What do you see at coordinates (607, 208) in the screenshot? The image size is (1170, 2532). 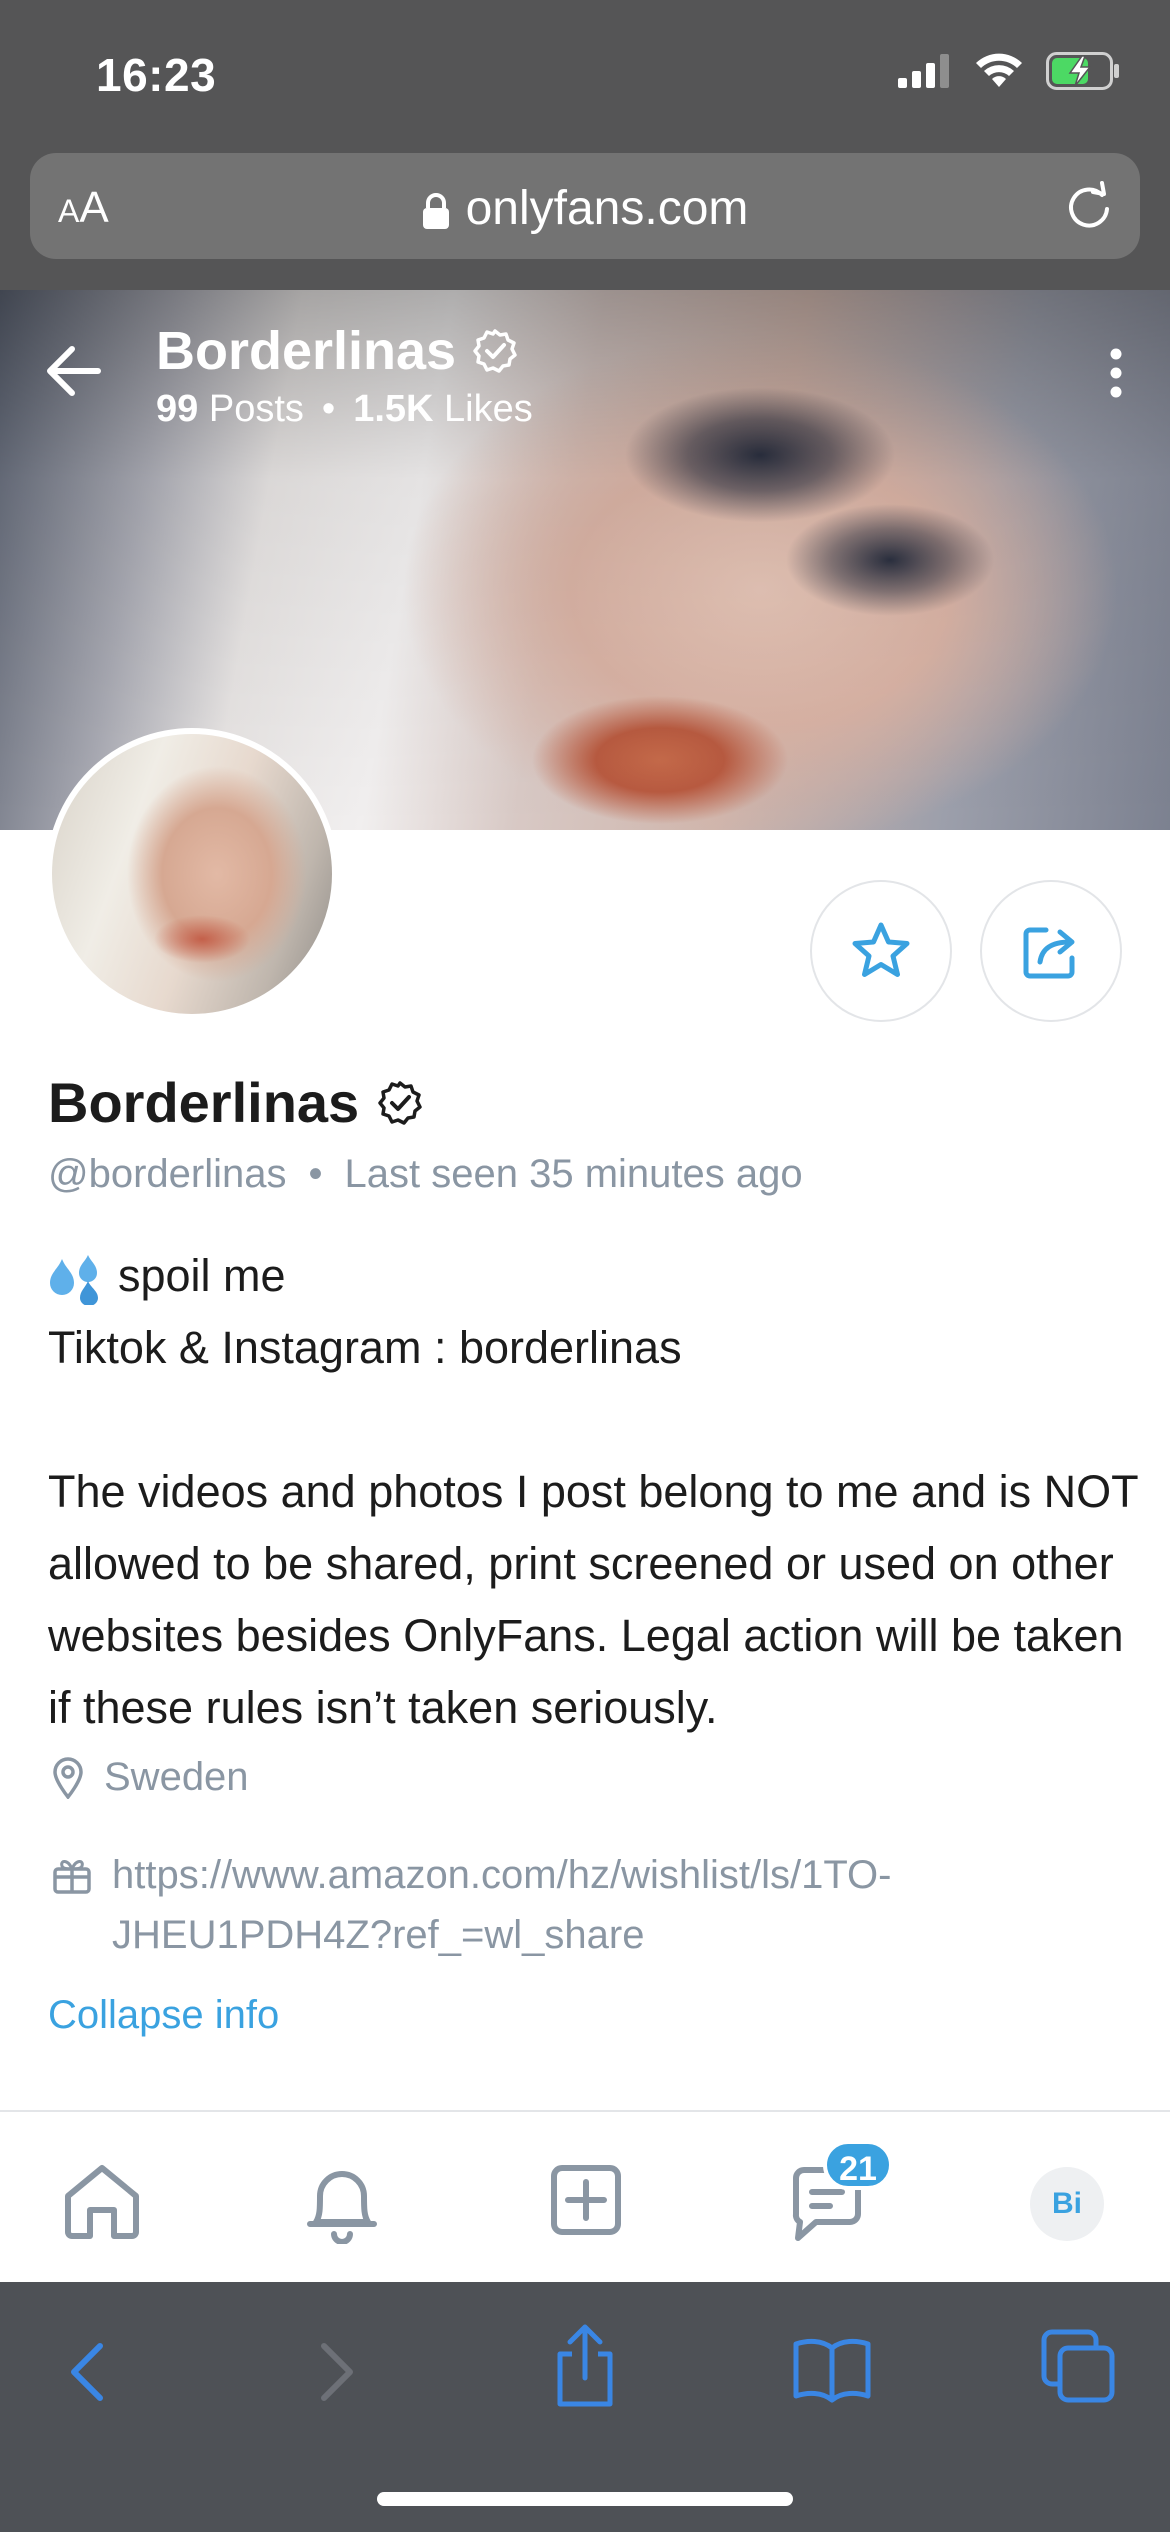 I see `url-text: onlyfans.com` at bounding box center [607, 208].